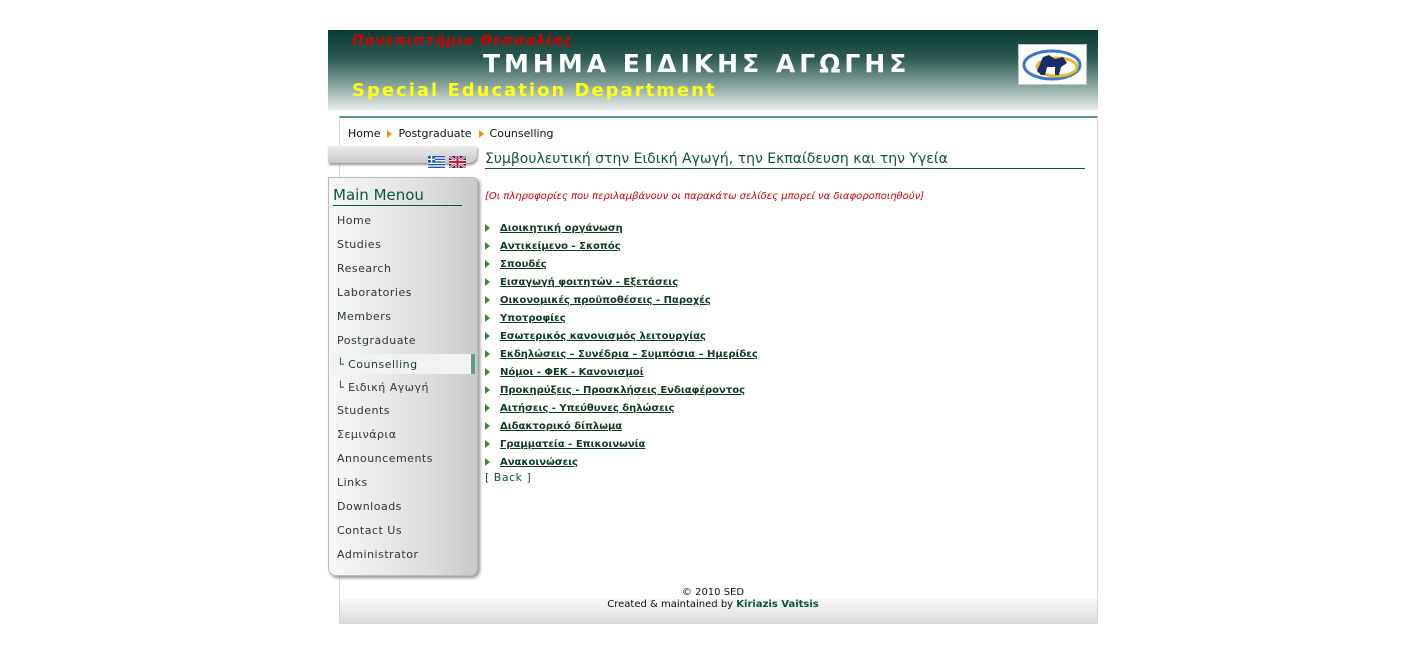 This screenshot has width=1426, height=672. Describe the element at coordinates (621, 318) in the screenshot. I see `list-item: Υποτροφίες` at that location.